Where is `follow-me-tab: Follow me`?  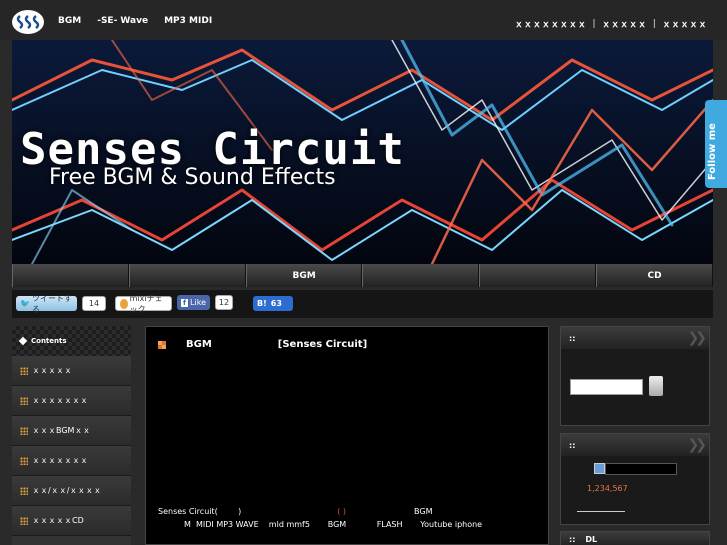
follow-me-tab: Follow me is located at coordinates (716, 144).